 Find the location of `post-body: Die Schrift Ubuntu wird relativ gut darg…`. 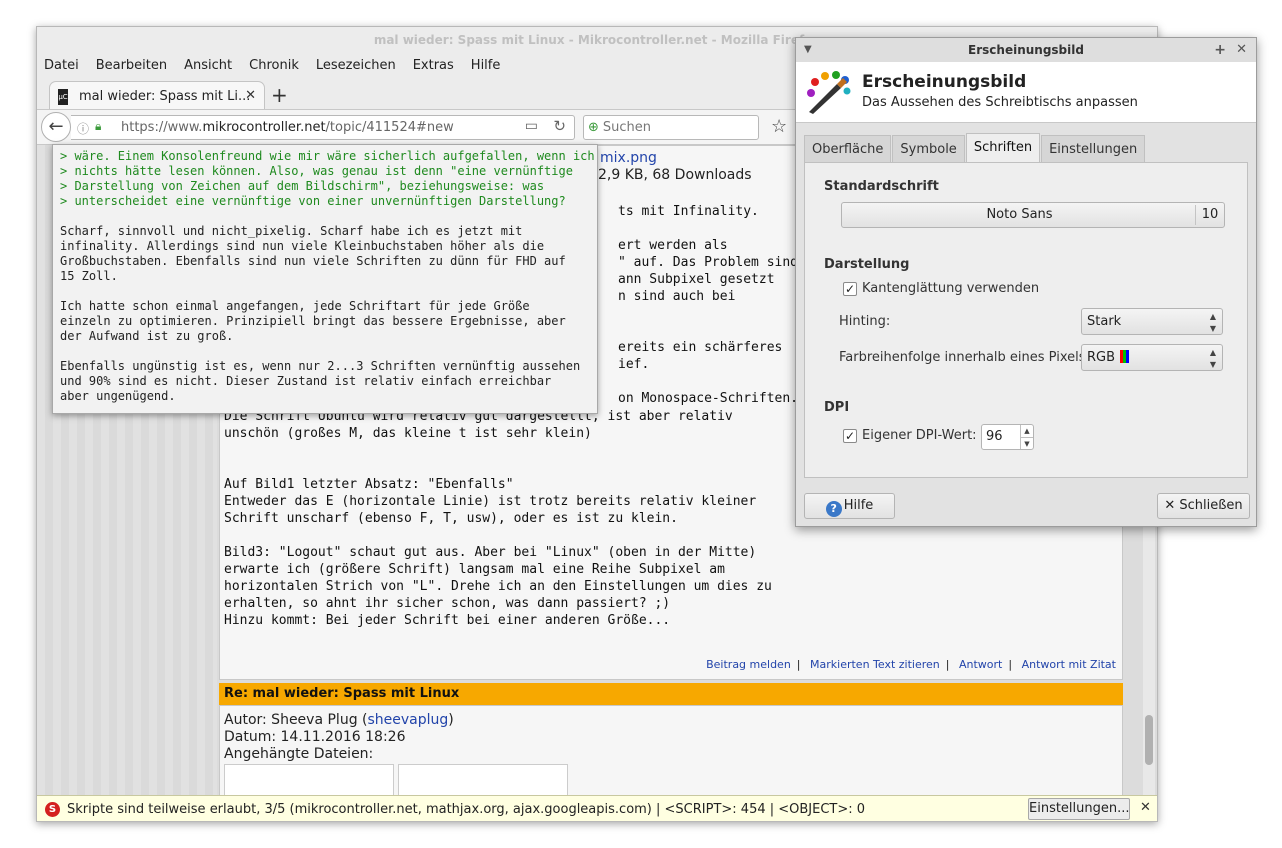

post-body: Die Schrift Ubuntu wird relativ gut darg… is located at coordinates (498, 518).